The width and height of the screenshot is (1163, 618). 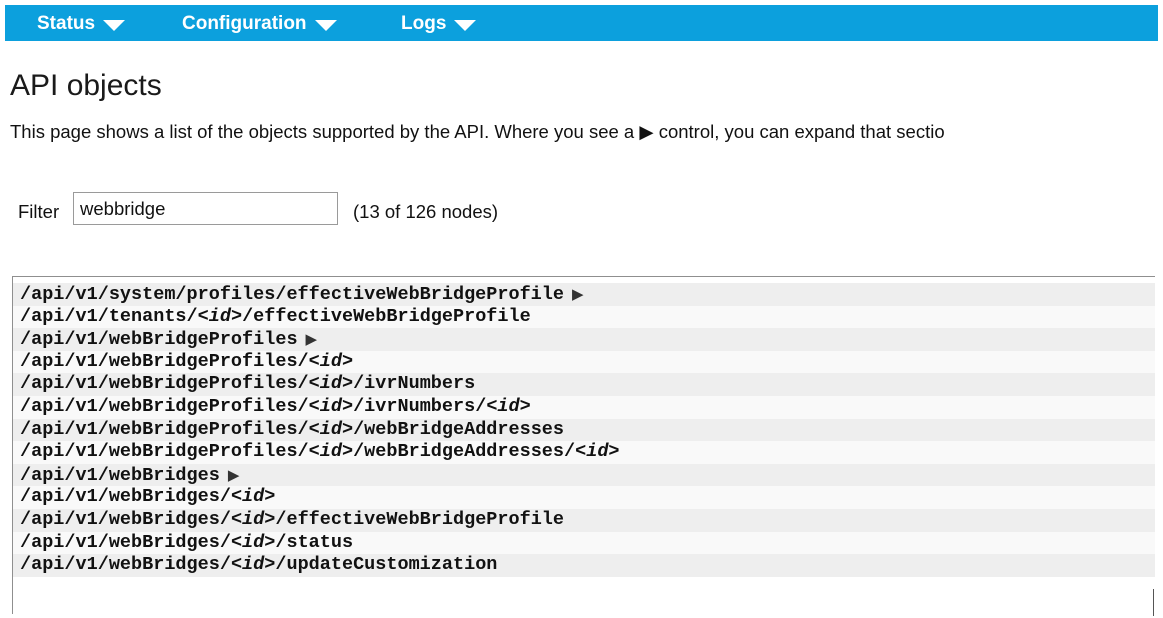 What do you see at coordinates (459, 429) in the screenshot?
I see `path-segment: /webBridgeAddresses` at bounding box center [459, 429].